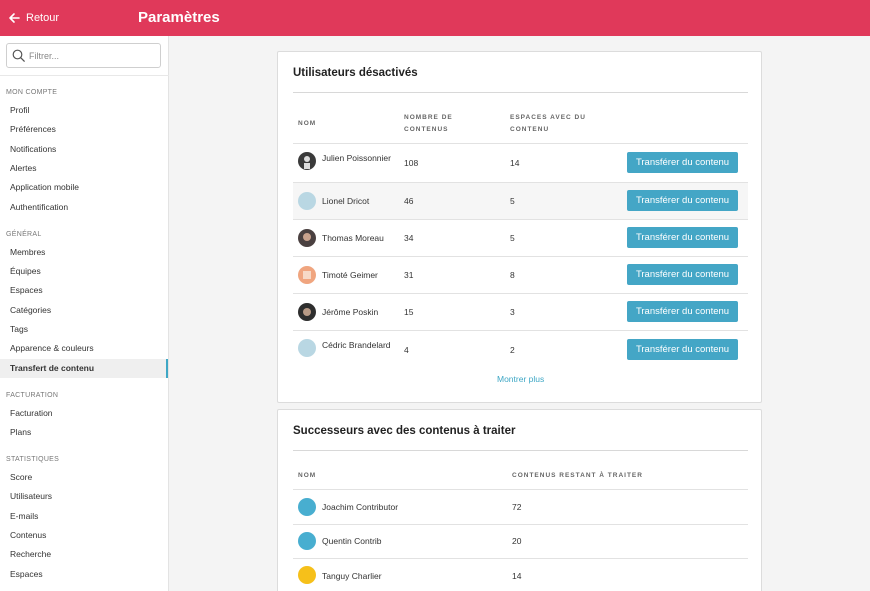 Image resolution: width=870 pixels, height=591 pixels. I want to click on user-name: Julien Poissonnier, so click(356, 158).